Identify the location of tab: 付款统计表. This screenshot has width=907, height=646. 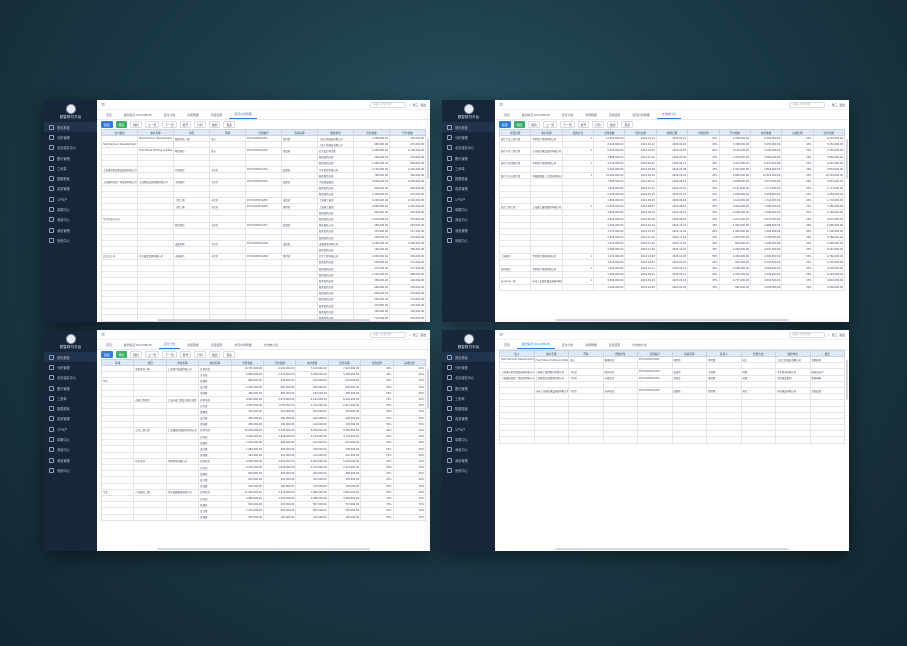
(271, 345).